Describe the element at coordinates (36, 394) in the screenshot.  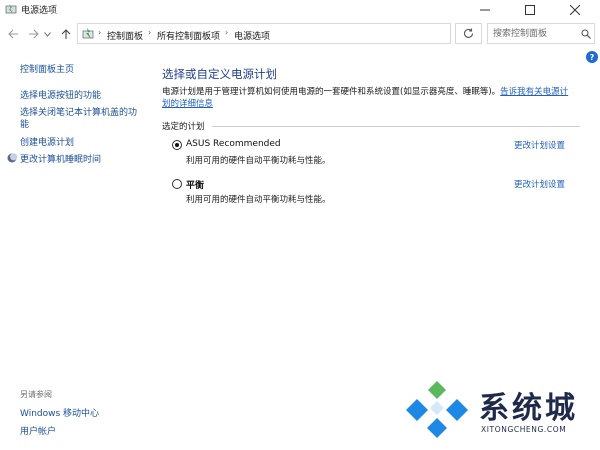
I see `see-also-label: 另请参阅` at that location.